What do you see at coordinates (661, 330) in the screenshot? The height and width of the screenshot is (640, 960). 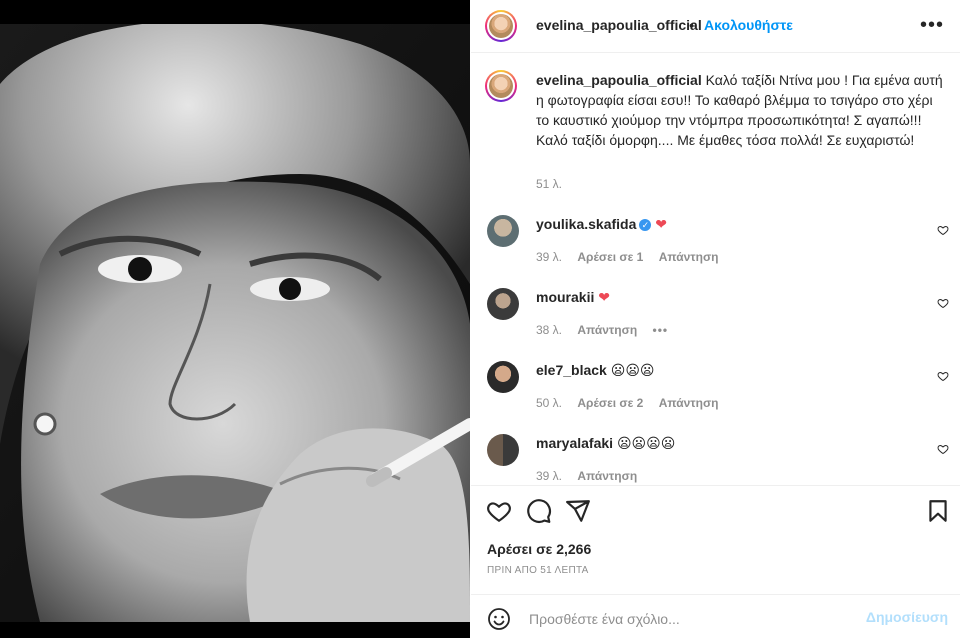 I see `comment-more-icon: •••` at bounding box center [661, 330].